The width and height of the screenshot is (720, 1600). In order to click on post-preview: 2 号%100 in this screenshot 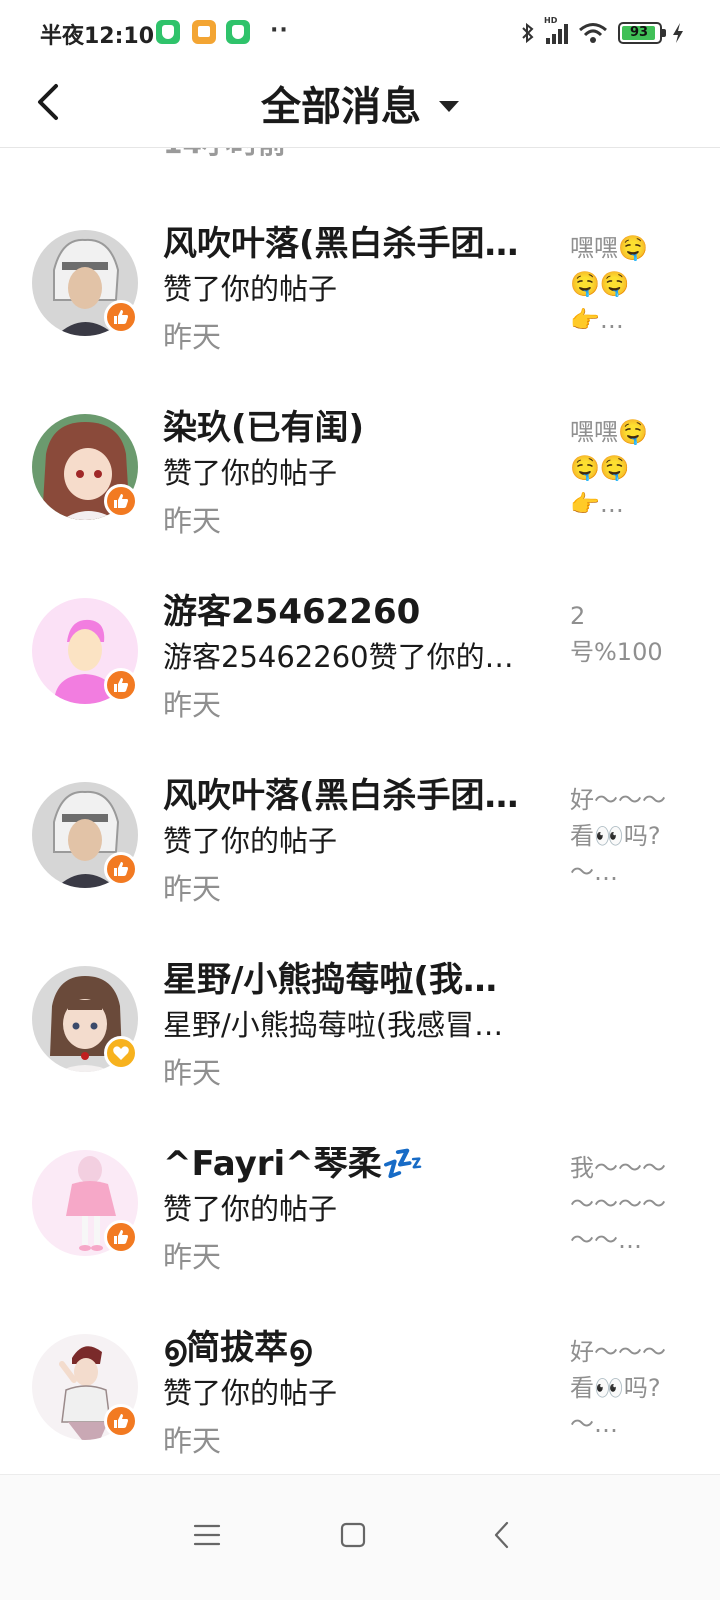, I will do `click(625, 634)`.